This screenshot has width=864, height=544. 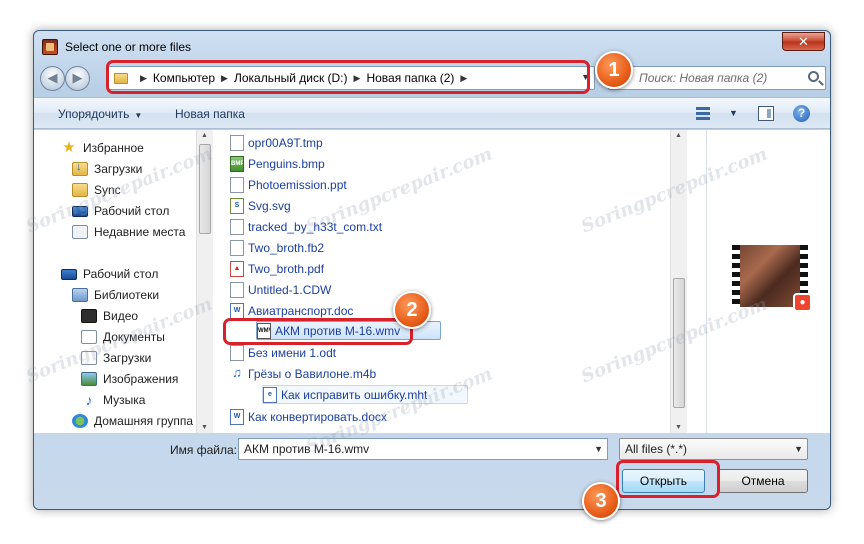 I want to click on list-item: W Как конвертировать.docx, so click(x=308, y=416).